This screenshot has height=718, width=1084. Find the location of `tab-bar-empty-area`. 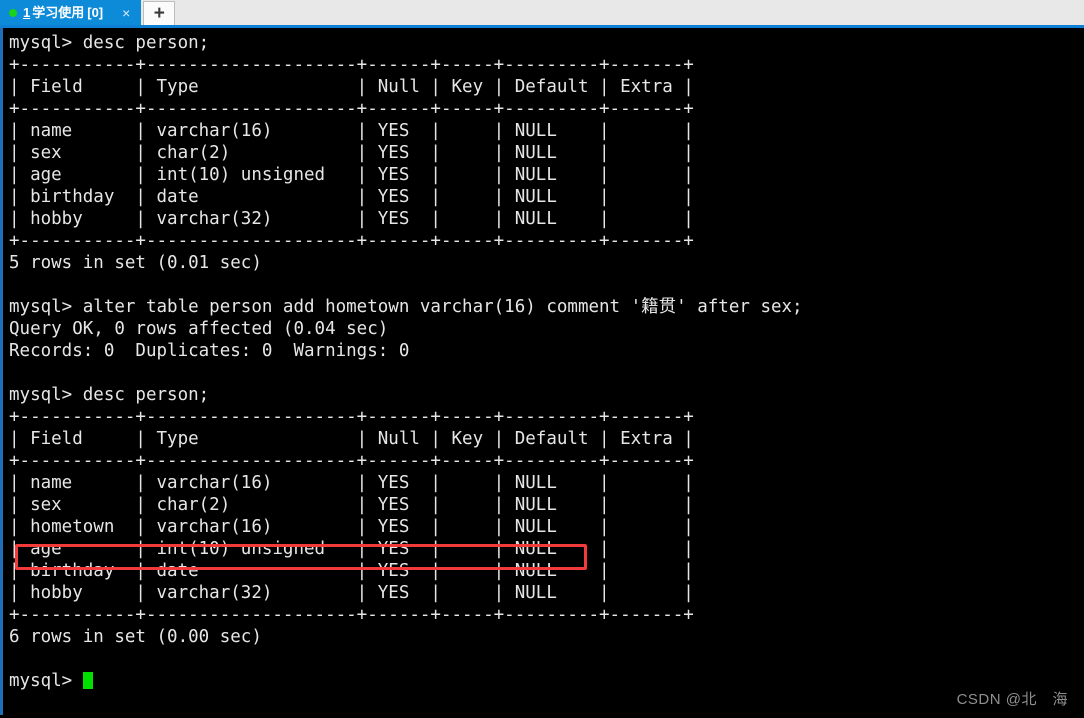

tab-bar-empty-area is located at coordinates (629, 12).